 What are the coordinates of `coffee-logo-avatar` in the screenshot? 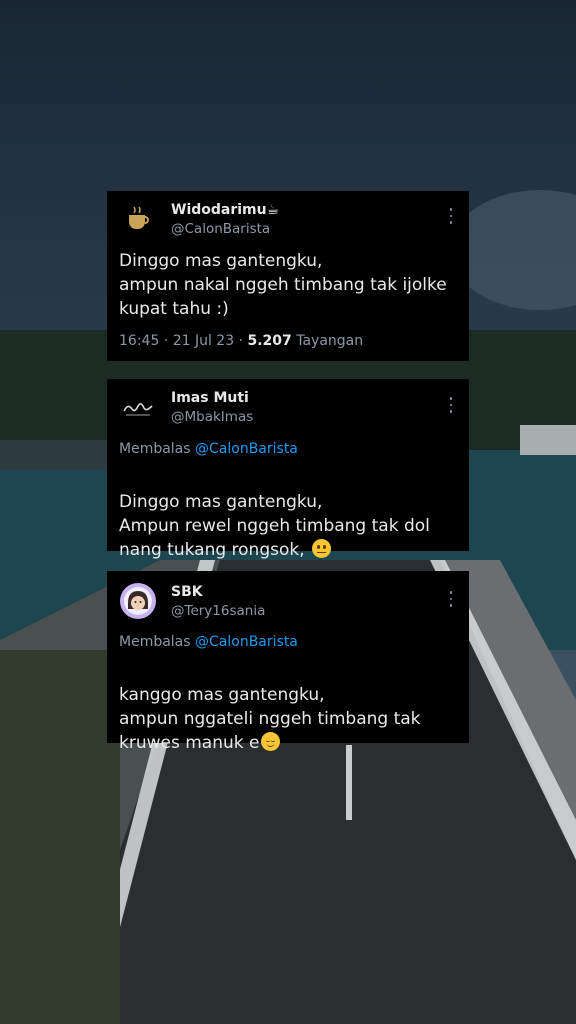 It's located at (138, 219).